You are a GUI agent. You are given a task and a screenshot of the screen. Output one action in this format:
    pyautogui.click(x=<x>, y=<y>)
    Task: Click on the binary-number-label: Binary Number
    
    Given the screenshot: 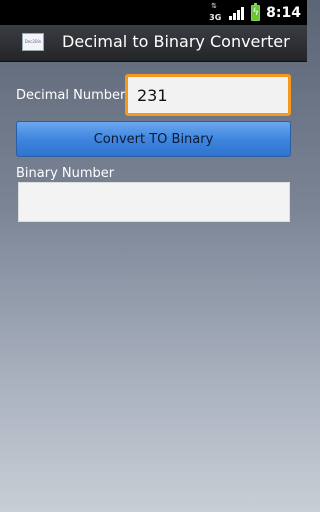 What is the action you would take?
    pyautogui.click(x=65, y=173)
    